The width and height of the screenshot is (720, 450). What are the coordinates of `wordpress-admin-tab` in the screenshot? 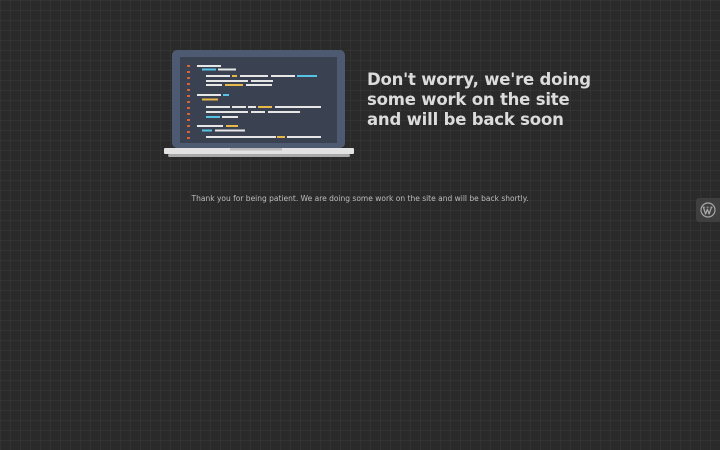 It's located at (708, 210).